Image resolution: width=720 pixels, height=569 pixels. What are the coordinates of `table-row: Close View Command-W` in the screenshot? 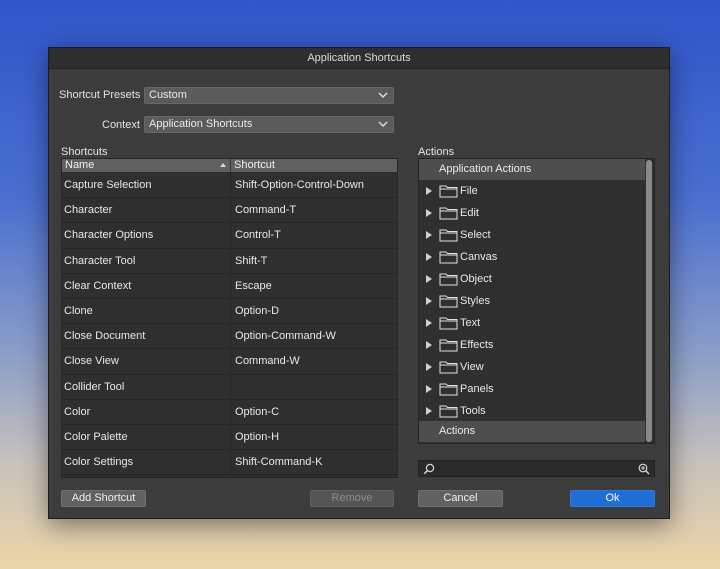 It's located at (229, 362).